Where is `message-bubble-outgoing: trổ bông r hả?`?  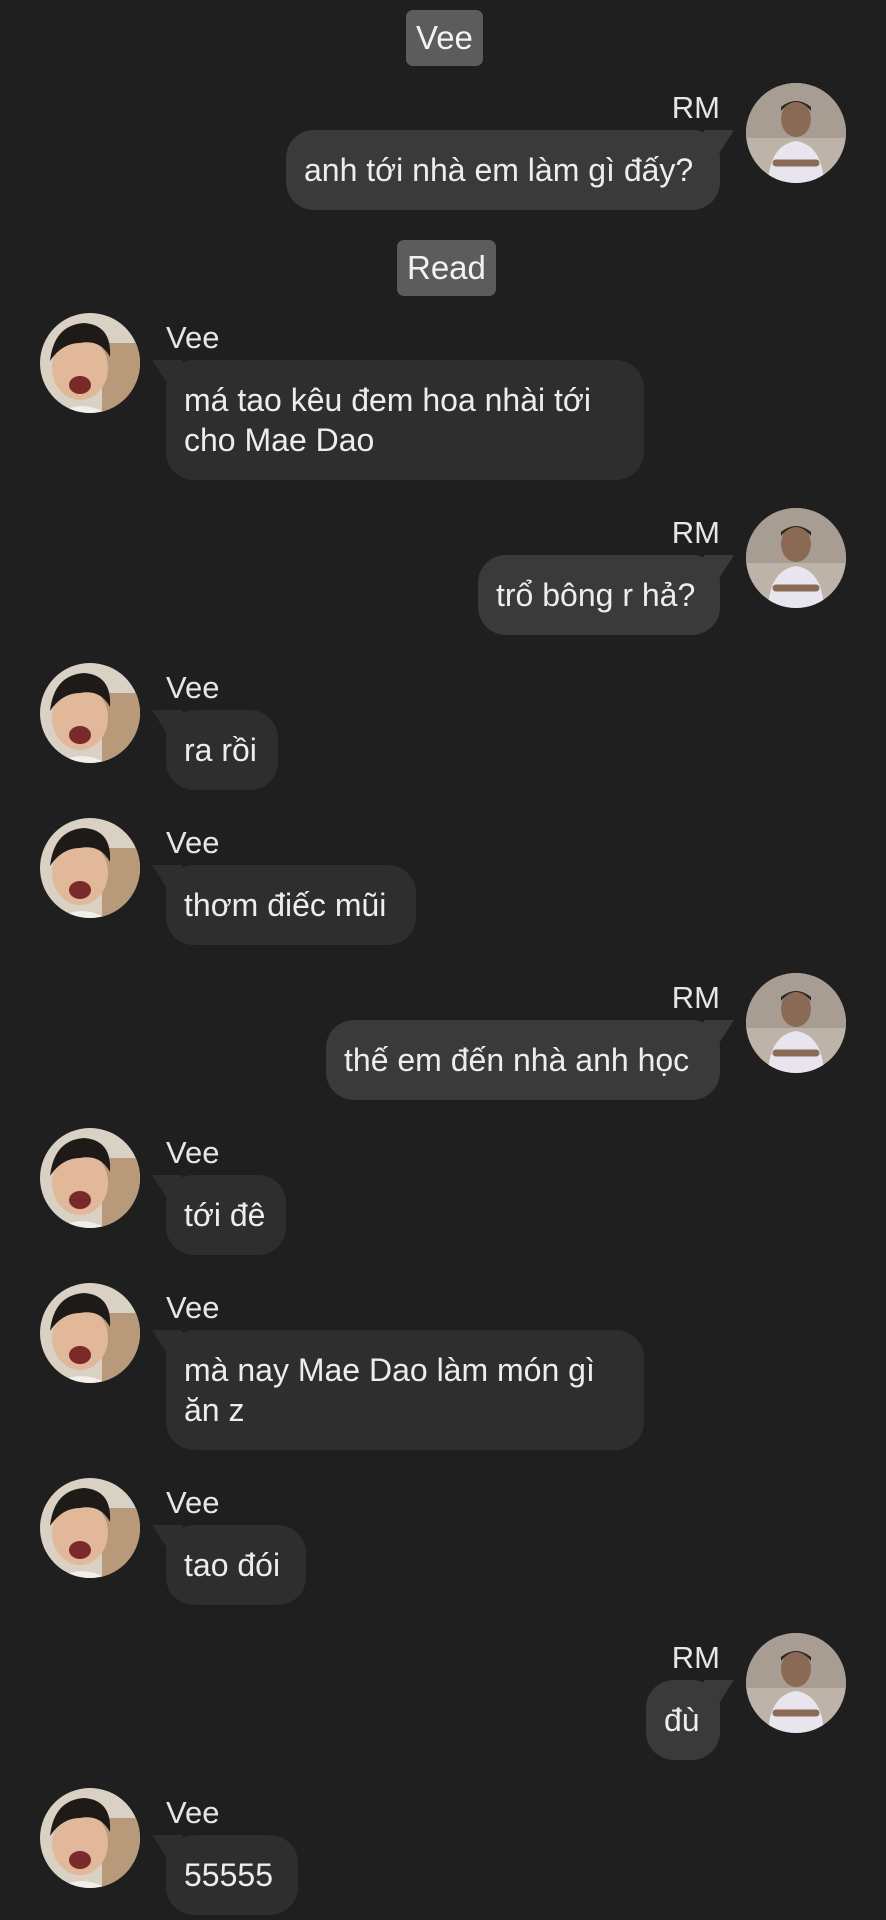 message-bubble-outgoing: trổ bông r hả? is located at coordinates (599, 595).